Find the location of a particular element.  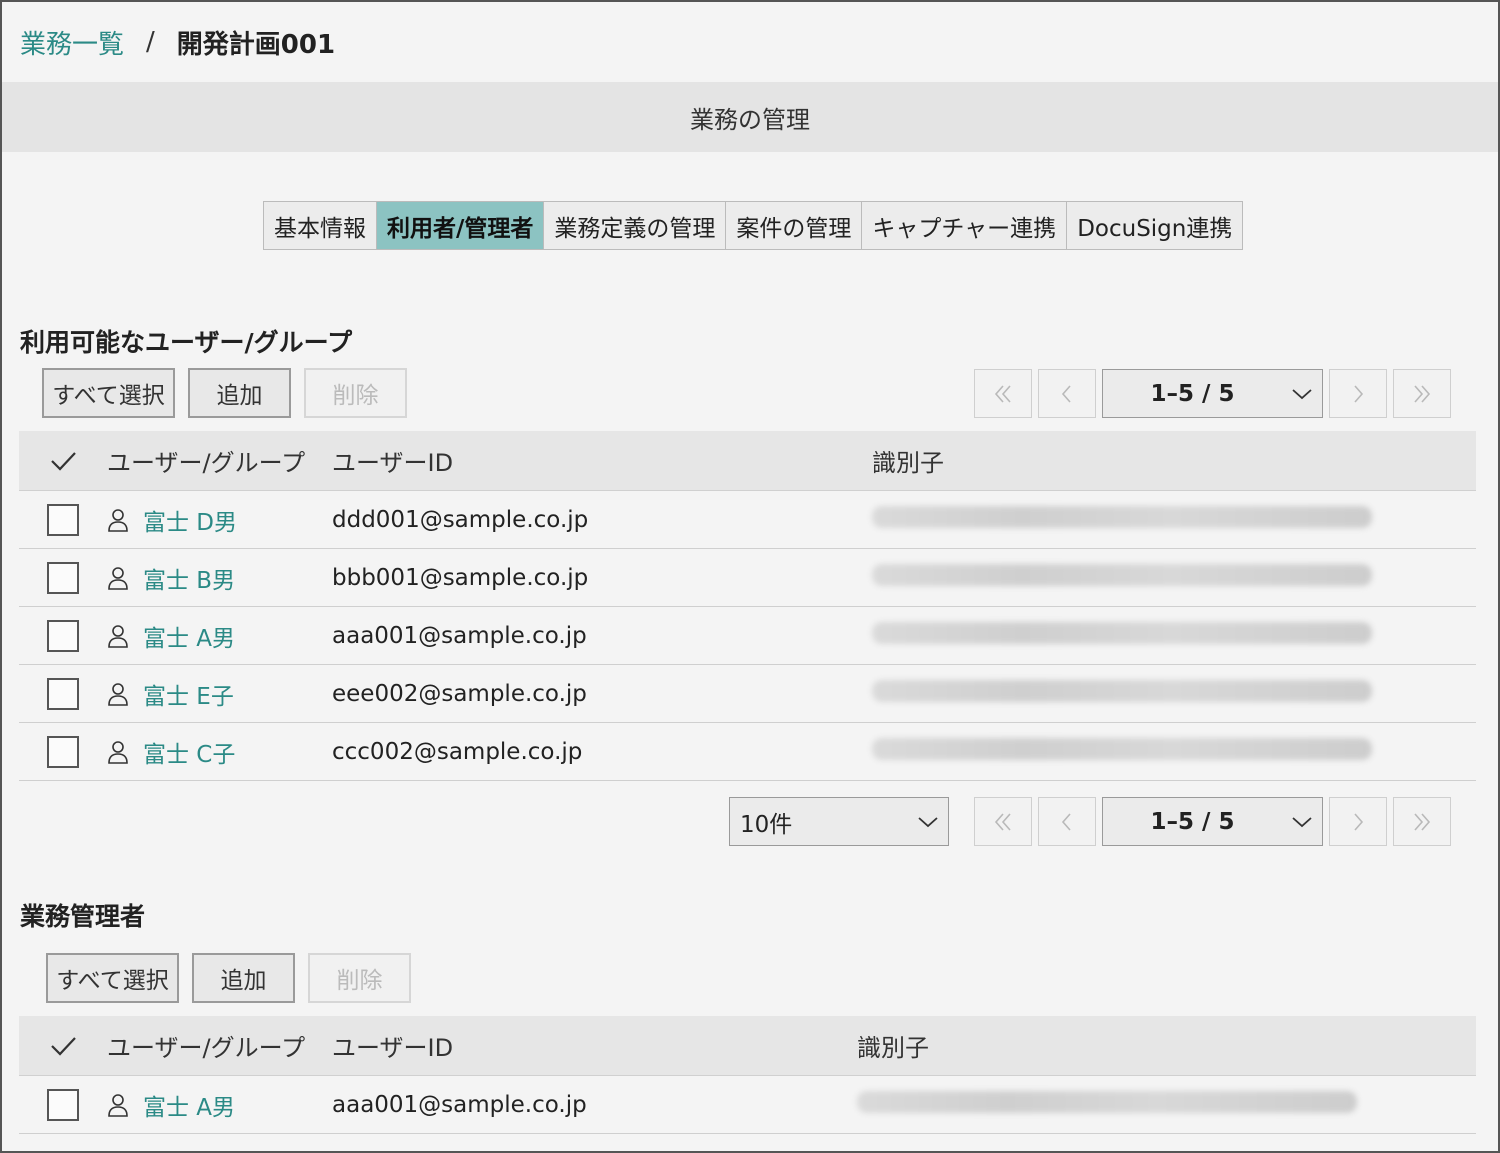

bottom-last-page-button is located at coordinates (1422, 821).